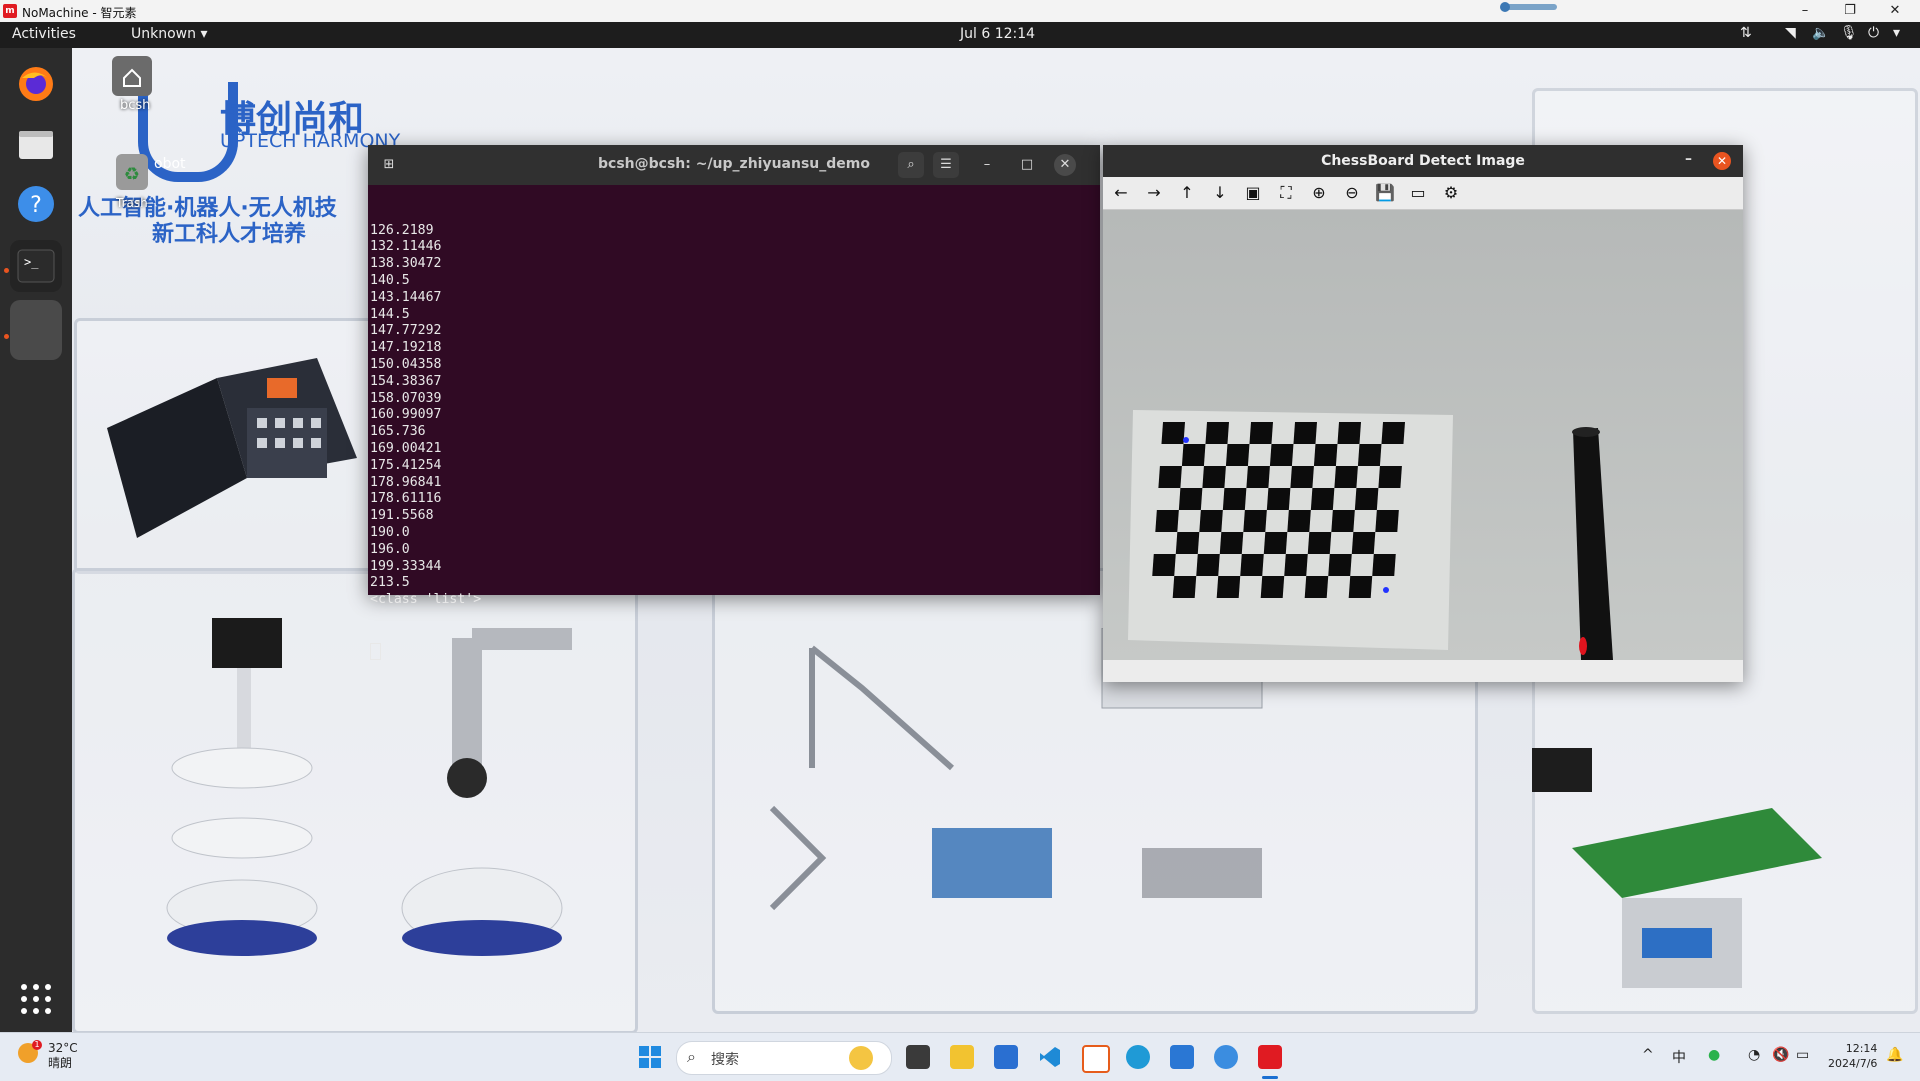 The width and height of the screenshot is (1920, 1081). I want to click on active-app-icon, so click(36, 330).